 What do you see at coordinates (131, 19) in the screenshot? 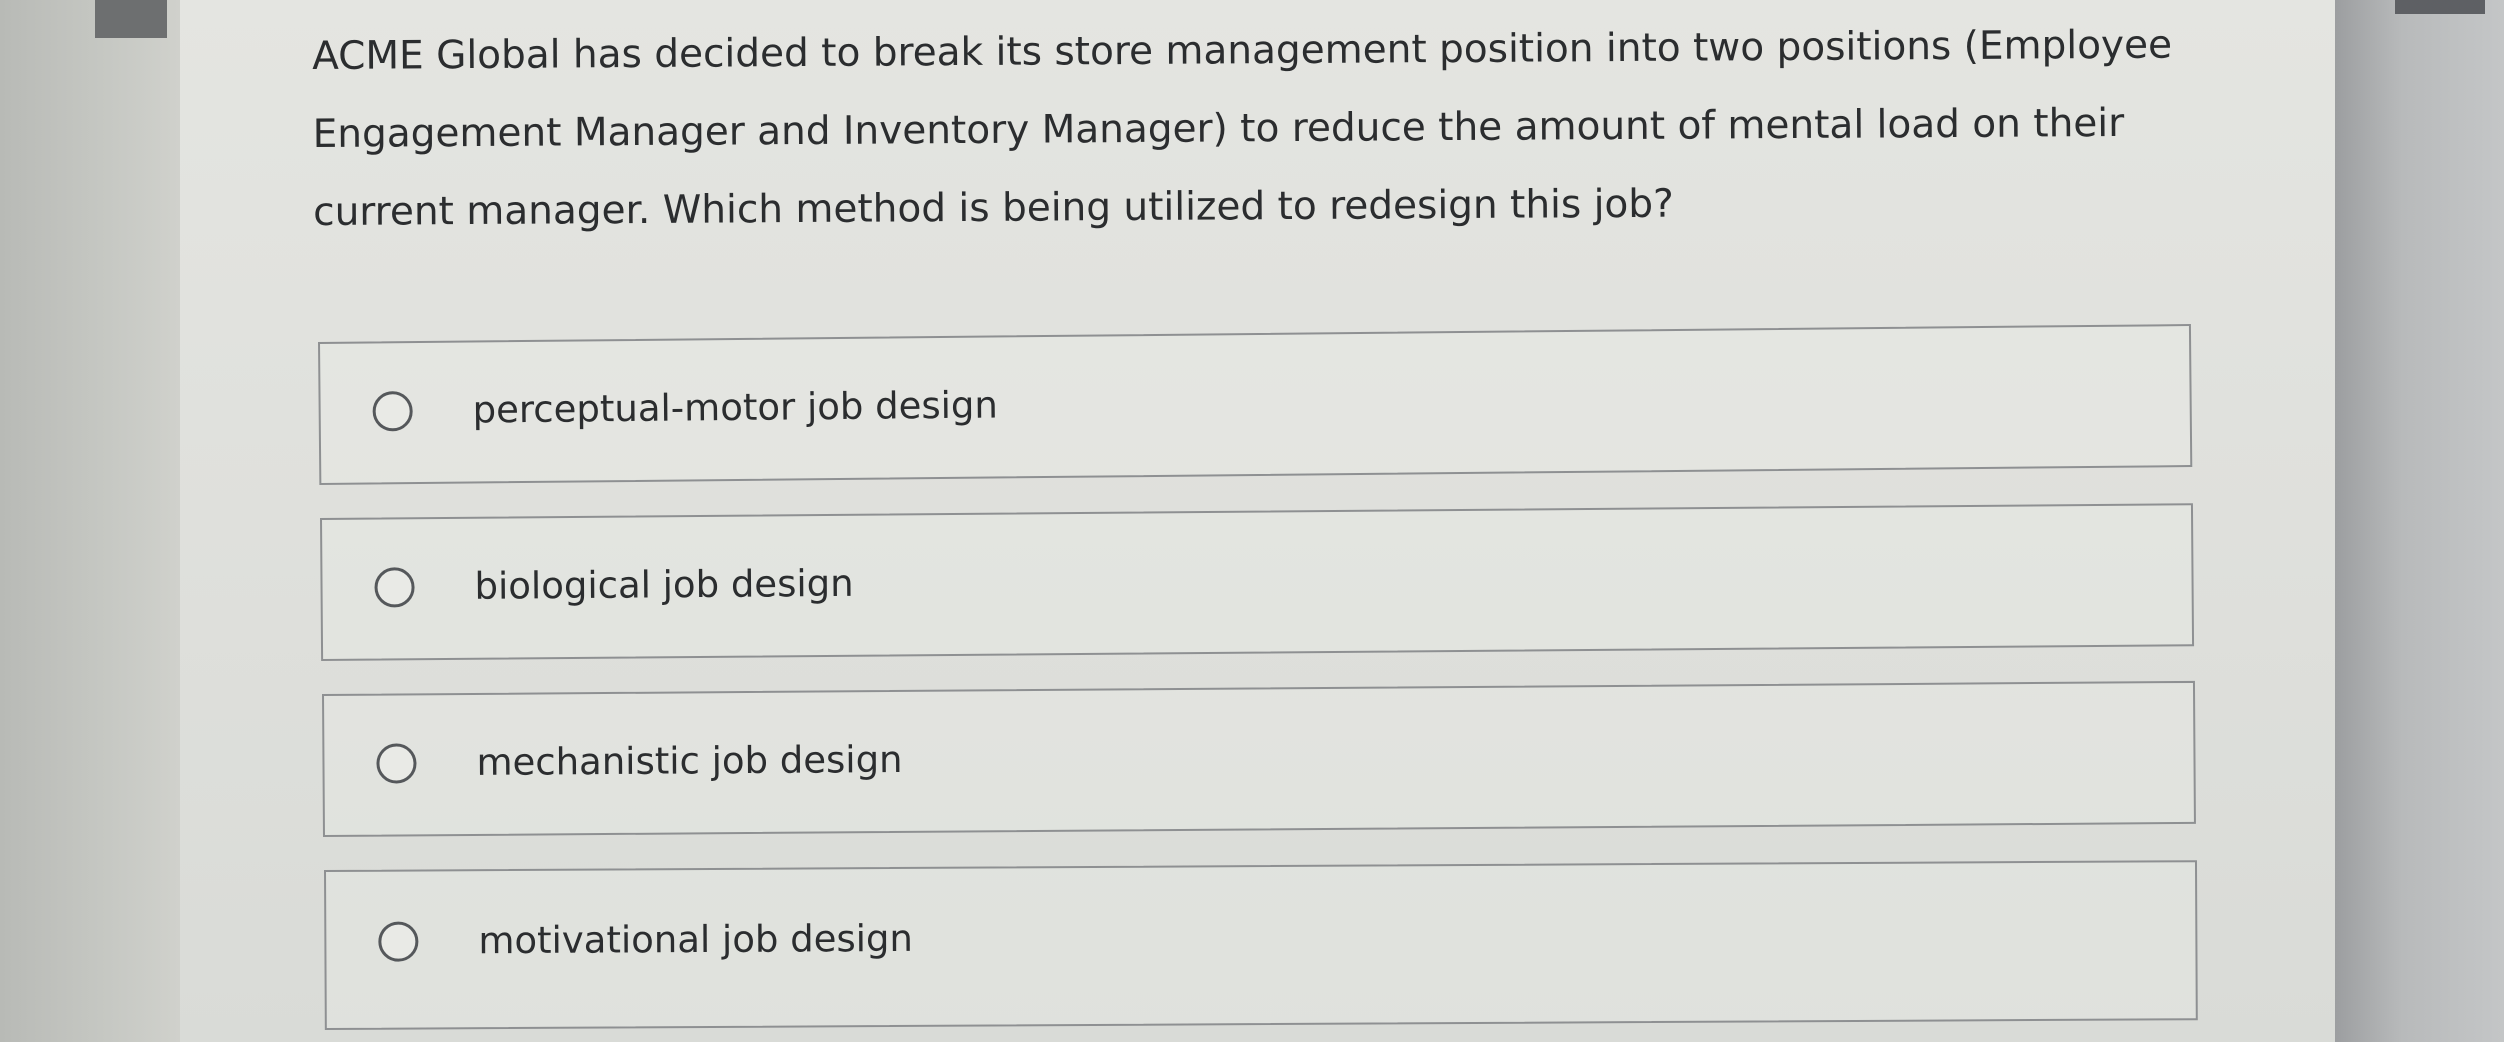
I see `top-left-bar` at bounding box center [131, 19].